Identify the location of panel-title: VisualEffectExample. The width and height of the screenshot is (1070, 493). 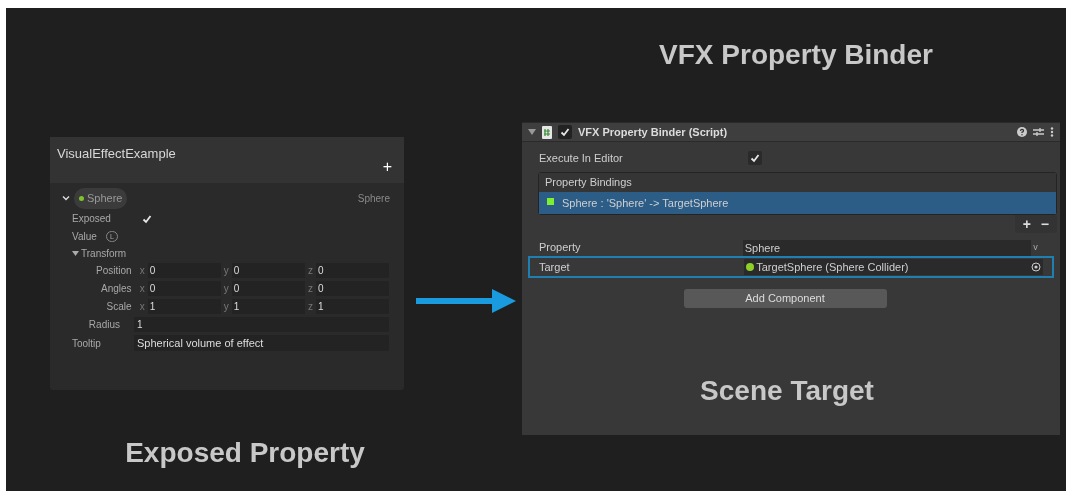
(116, 154).